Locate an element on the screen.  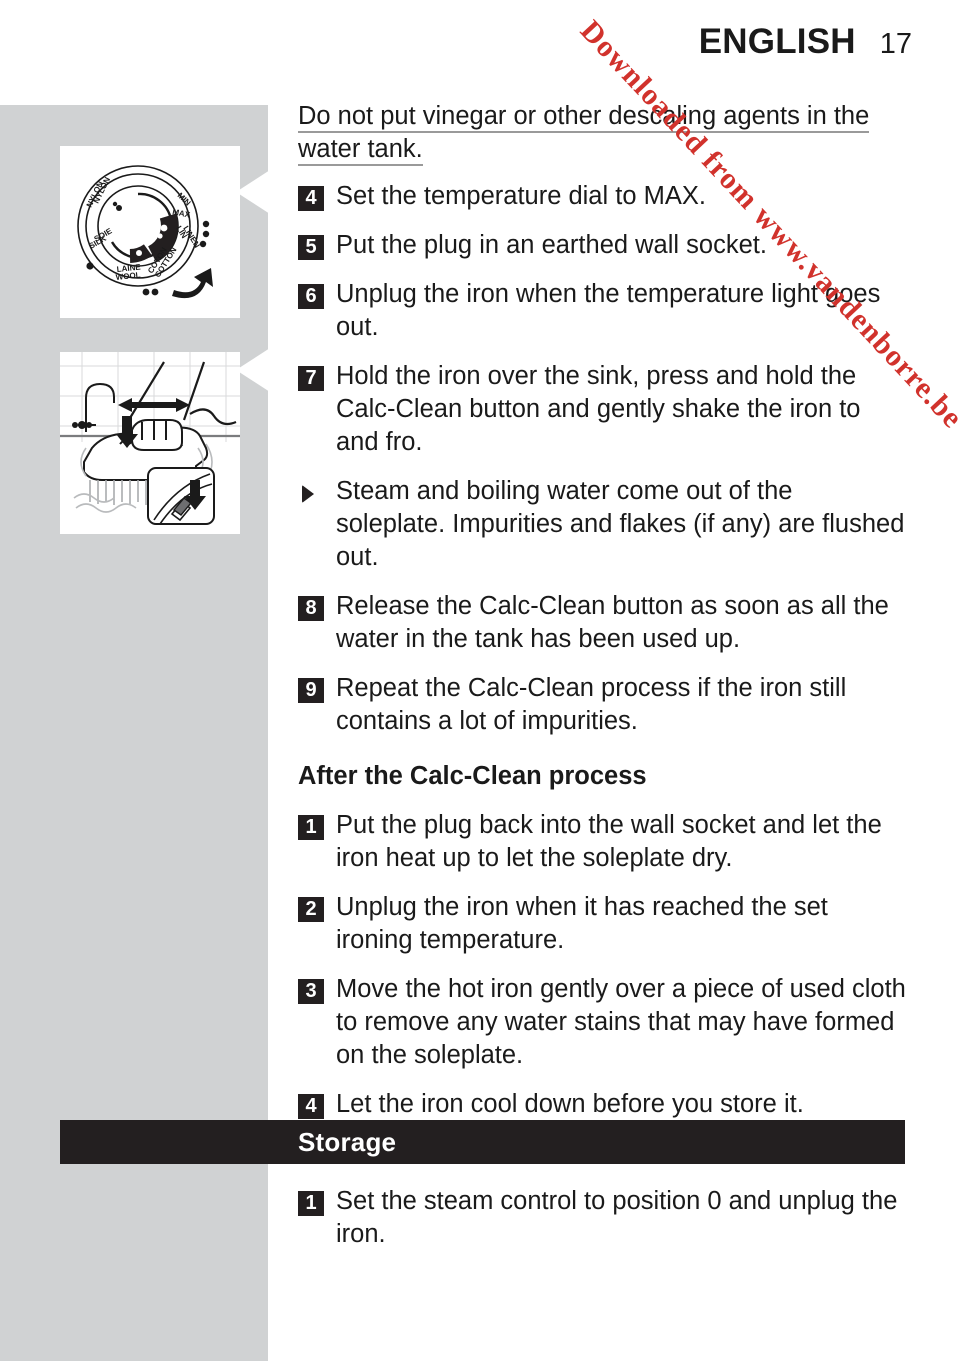
numbered-step: 4 Set the temperature dial to MAX. is located at coordinates (603, 196).